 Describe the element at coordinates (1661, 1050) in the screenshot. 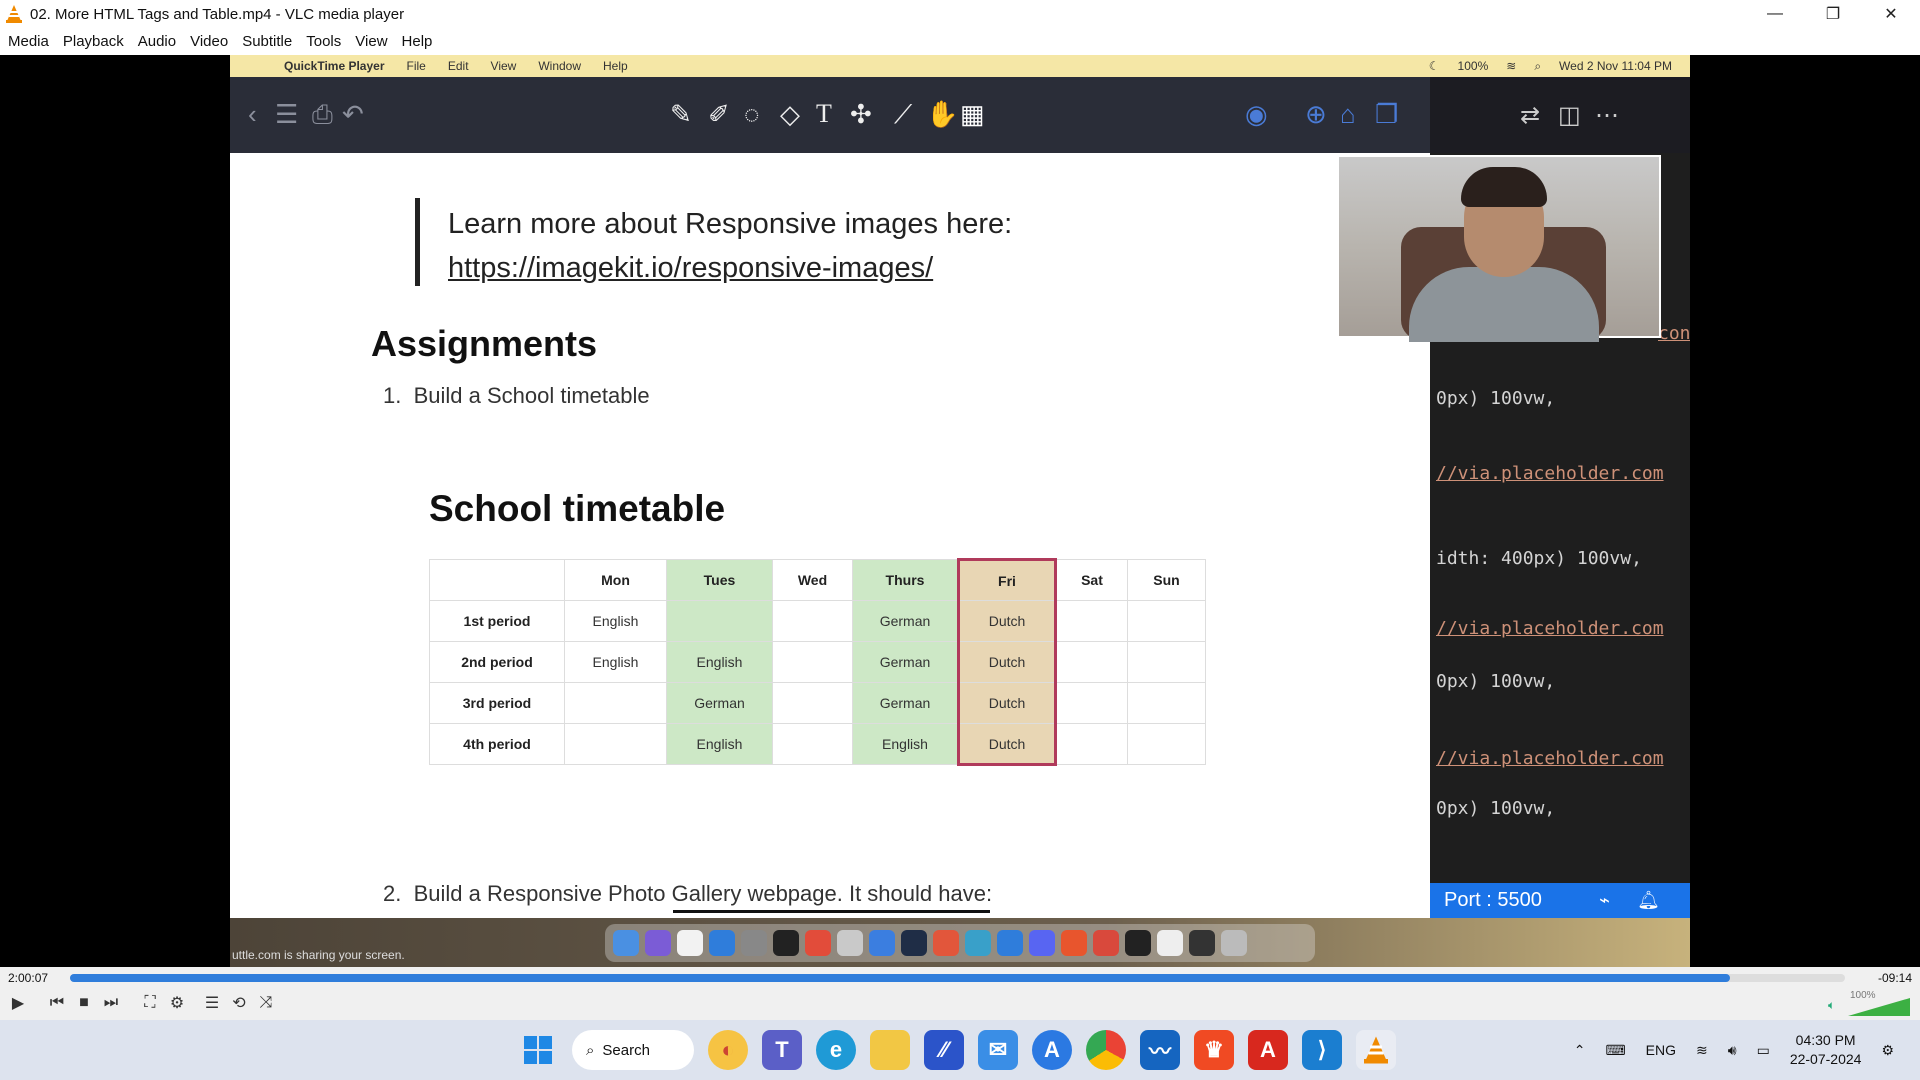

I see `language-indicator: ENG` at that location.